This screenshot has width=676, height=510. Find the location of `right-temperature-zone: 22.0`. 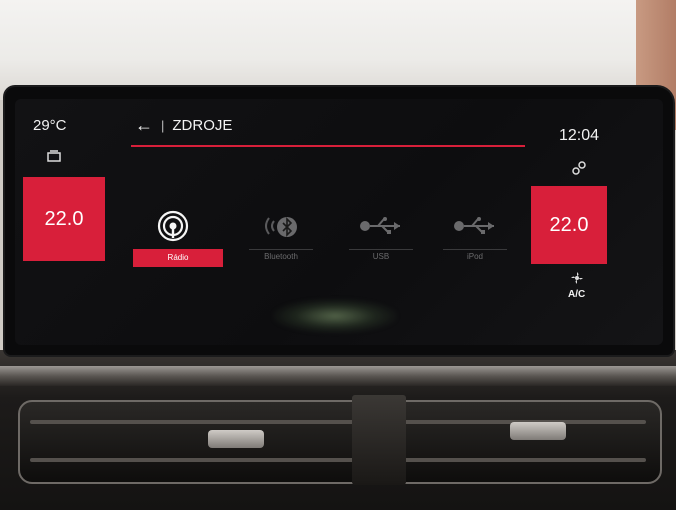

right-temperature-zone: 22.0 is located at coordinates (569, 225).